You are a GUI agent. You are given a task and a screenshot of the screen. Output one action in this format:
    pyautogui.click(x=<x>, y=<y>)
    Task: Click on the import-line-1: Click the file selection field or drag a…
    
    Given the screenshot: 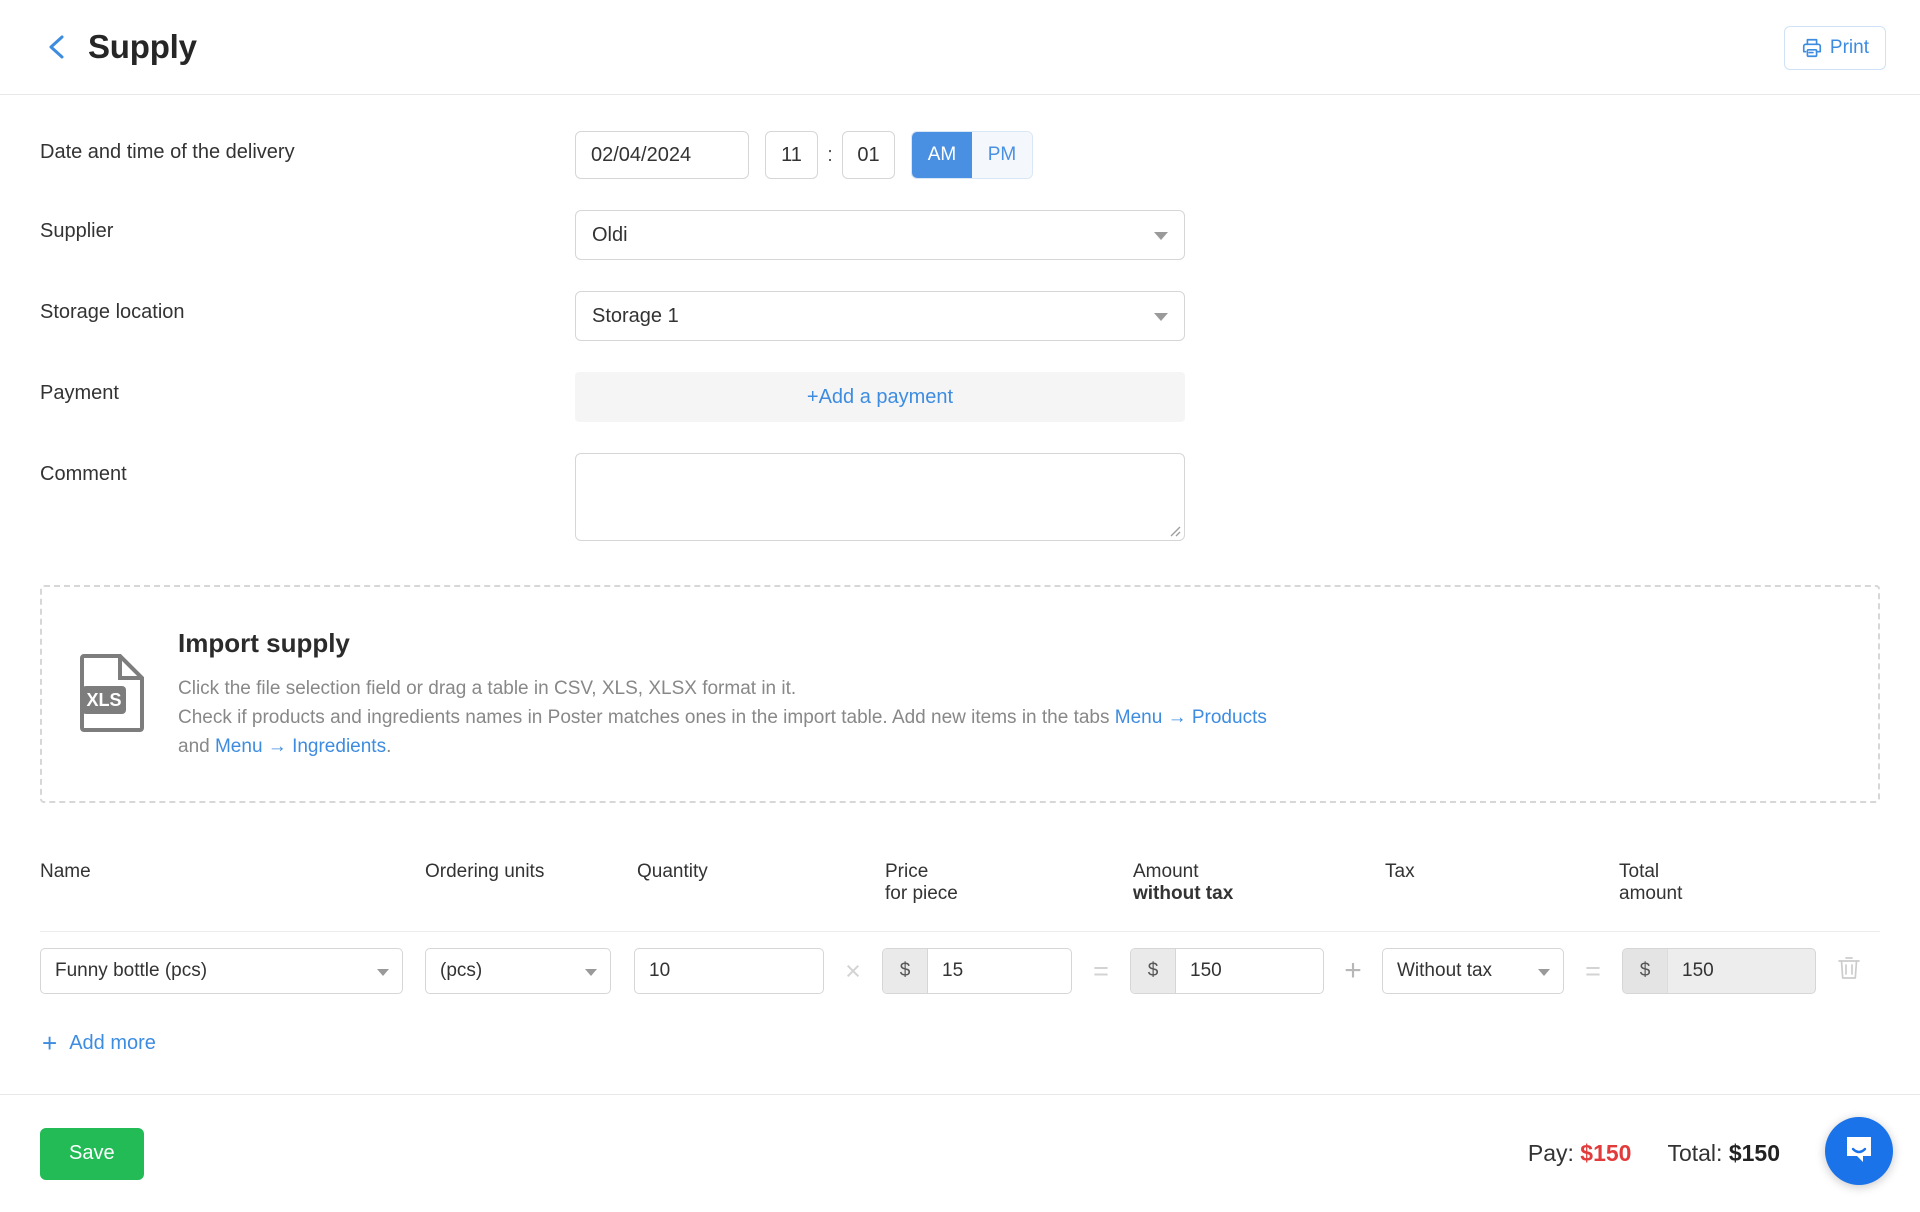 What is the action you would take?
    pyautogui.click(x=487, y=688)
    